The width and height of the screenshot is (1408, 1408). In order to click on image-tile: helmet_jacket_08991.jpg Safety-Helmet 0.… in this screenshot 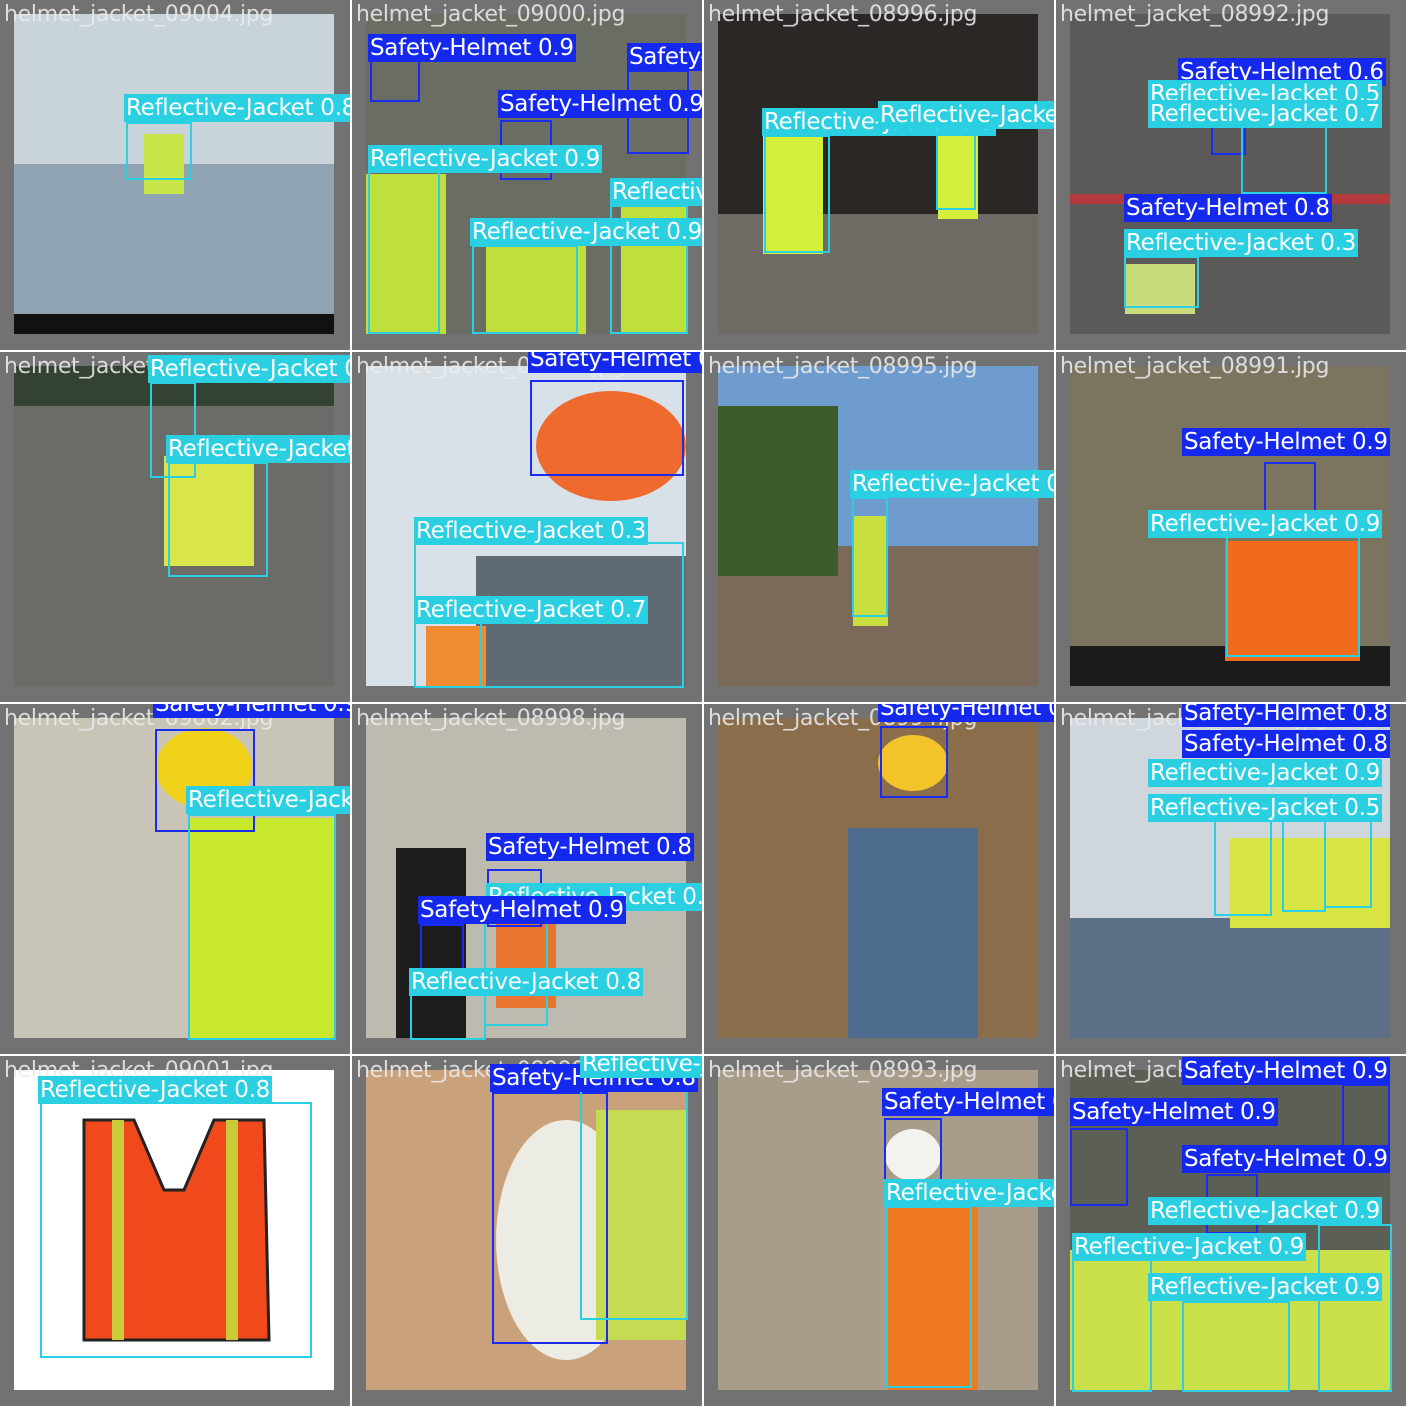, I will do `click(1231, 527)`.